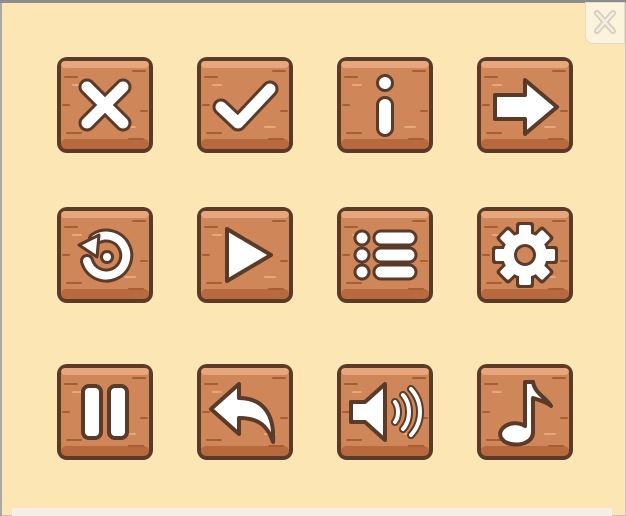 The width and height of the screenshot is (626, 516). I want to click on menu-button, so click(385, 255).